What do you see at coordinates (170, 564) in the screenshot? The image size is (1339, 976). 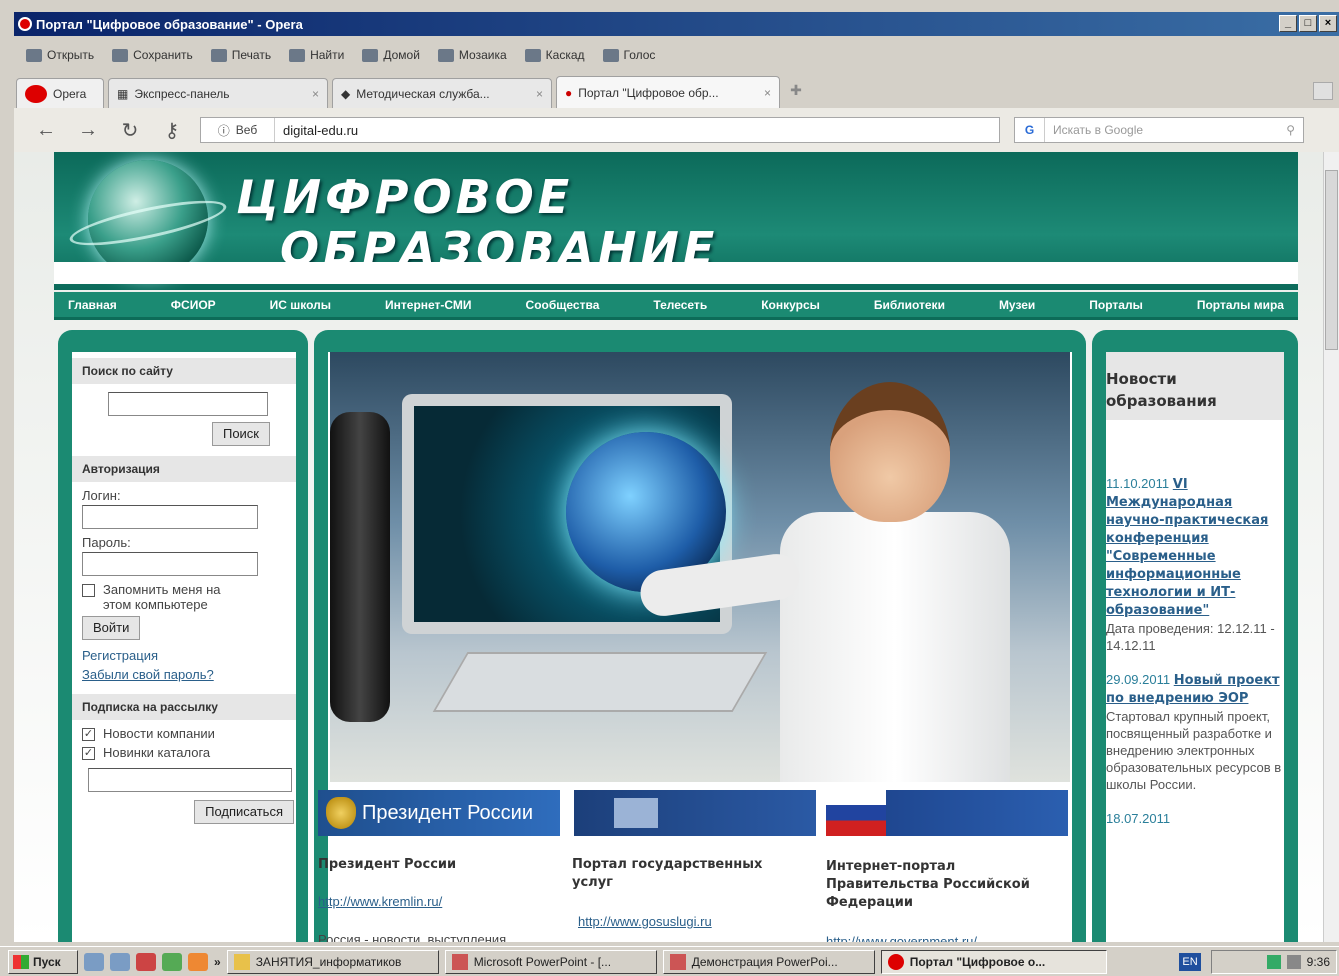 I see `password-field` at bounding box center [170, 564].